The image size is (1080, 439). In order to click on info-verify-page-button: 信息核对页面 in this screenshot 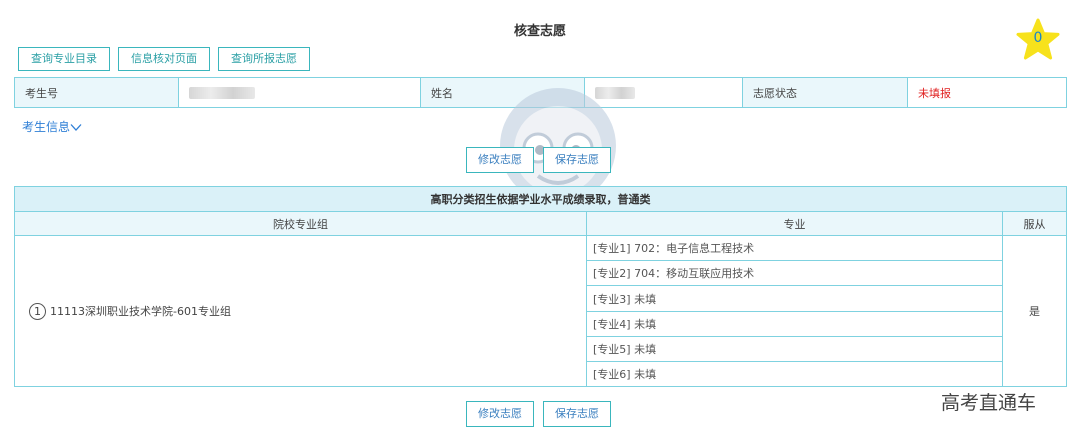, I will do `click(164, 59)`.